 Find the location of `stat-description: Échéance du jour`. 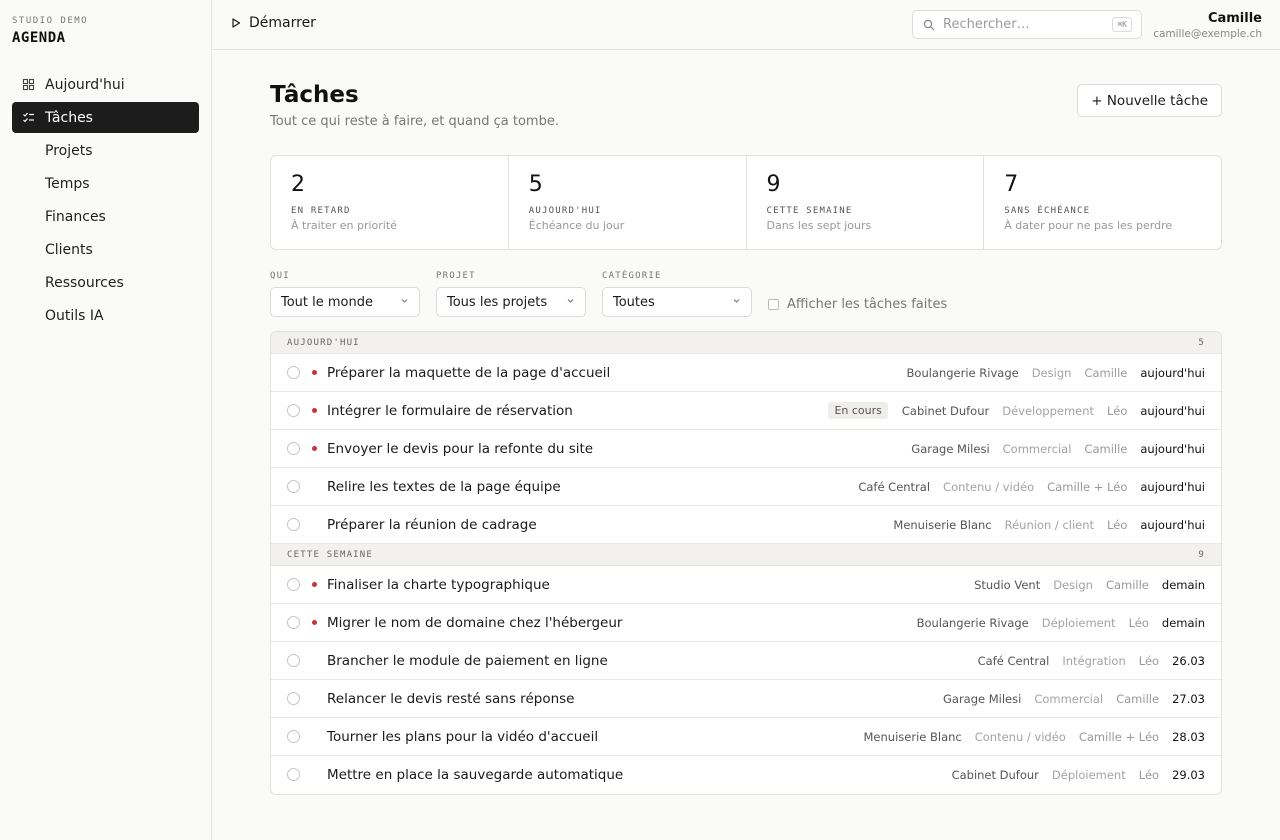

stat-description: Échéance du jour is located at coordinates (576, 225).